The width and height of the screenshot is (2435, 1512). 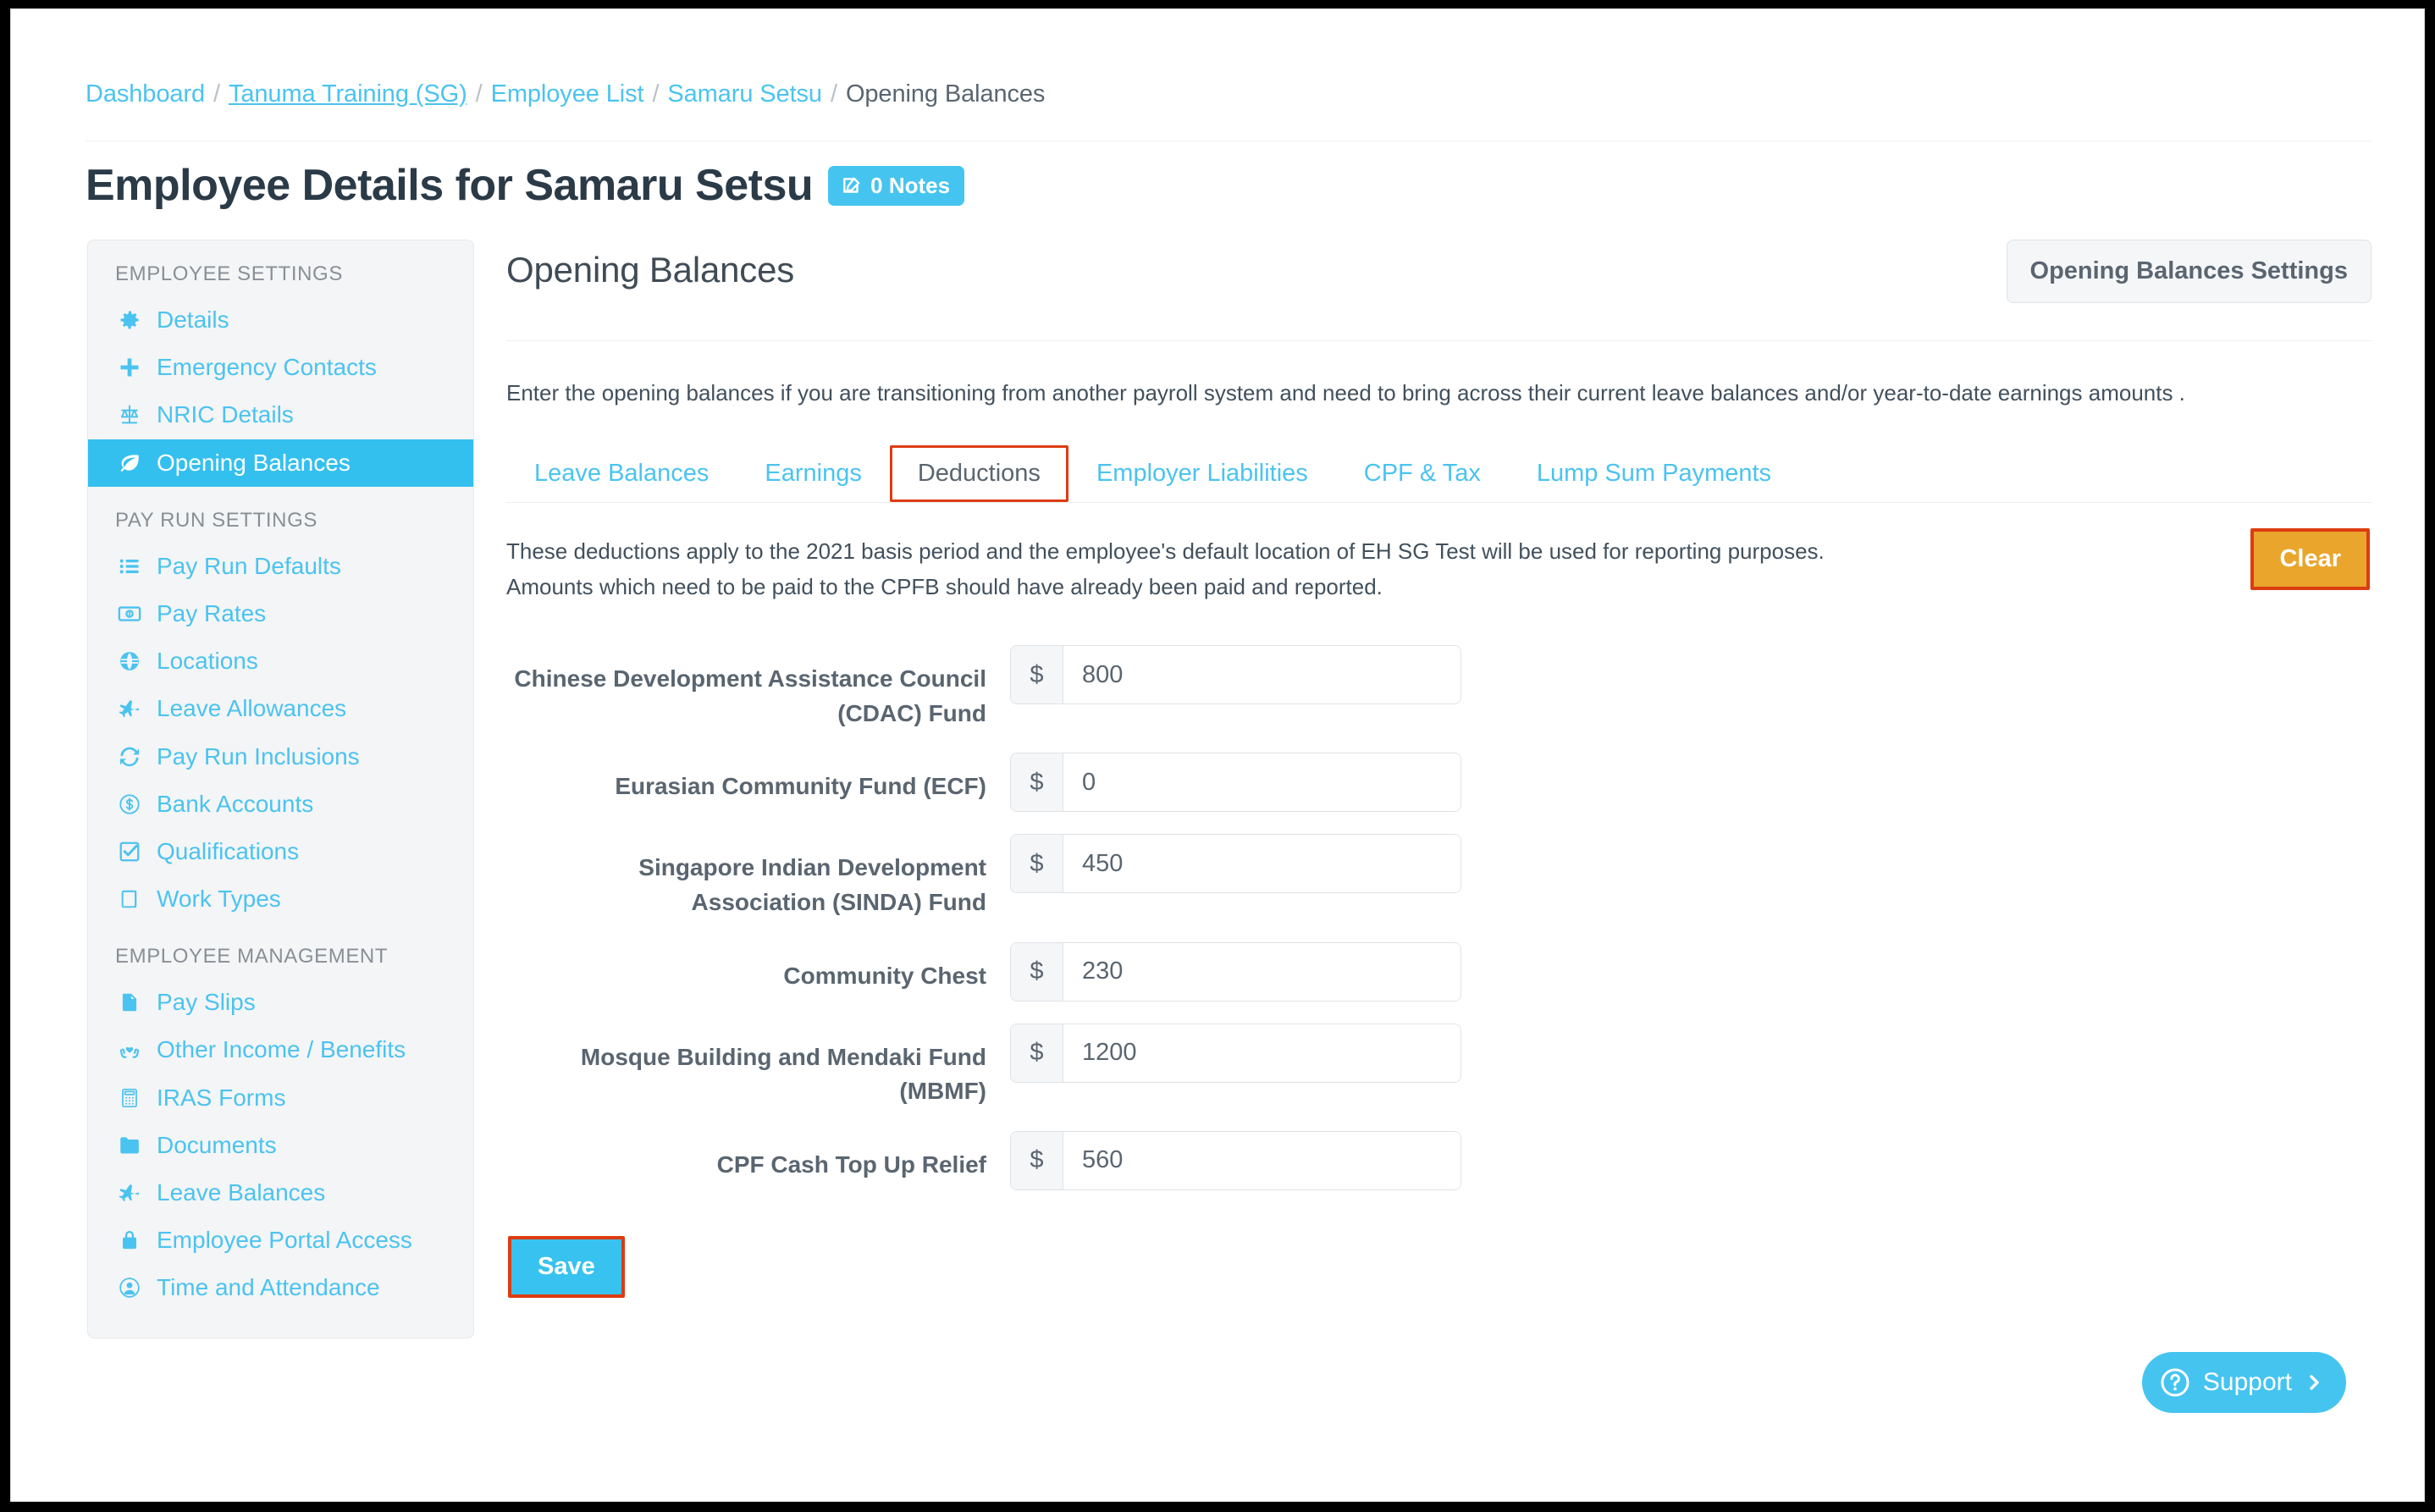 What do you see at coordinates (1423, 473) in the screenshot?
I see `tab-cpf-tax: CPF & Tax` at bounding box center [1423, 473].